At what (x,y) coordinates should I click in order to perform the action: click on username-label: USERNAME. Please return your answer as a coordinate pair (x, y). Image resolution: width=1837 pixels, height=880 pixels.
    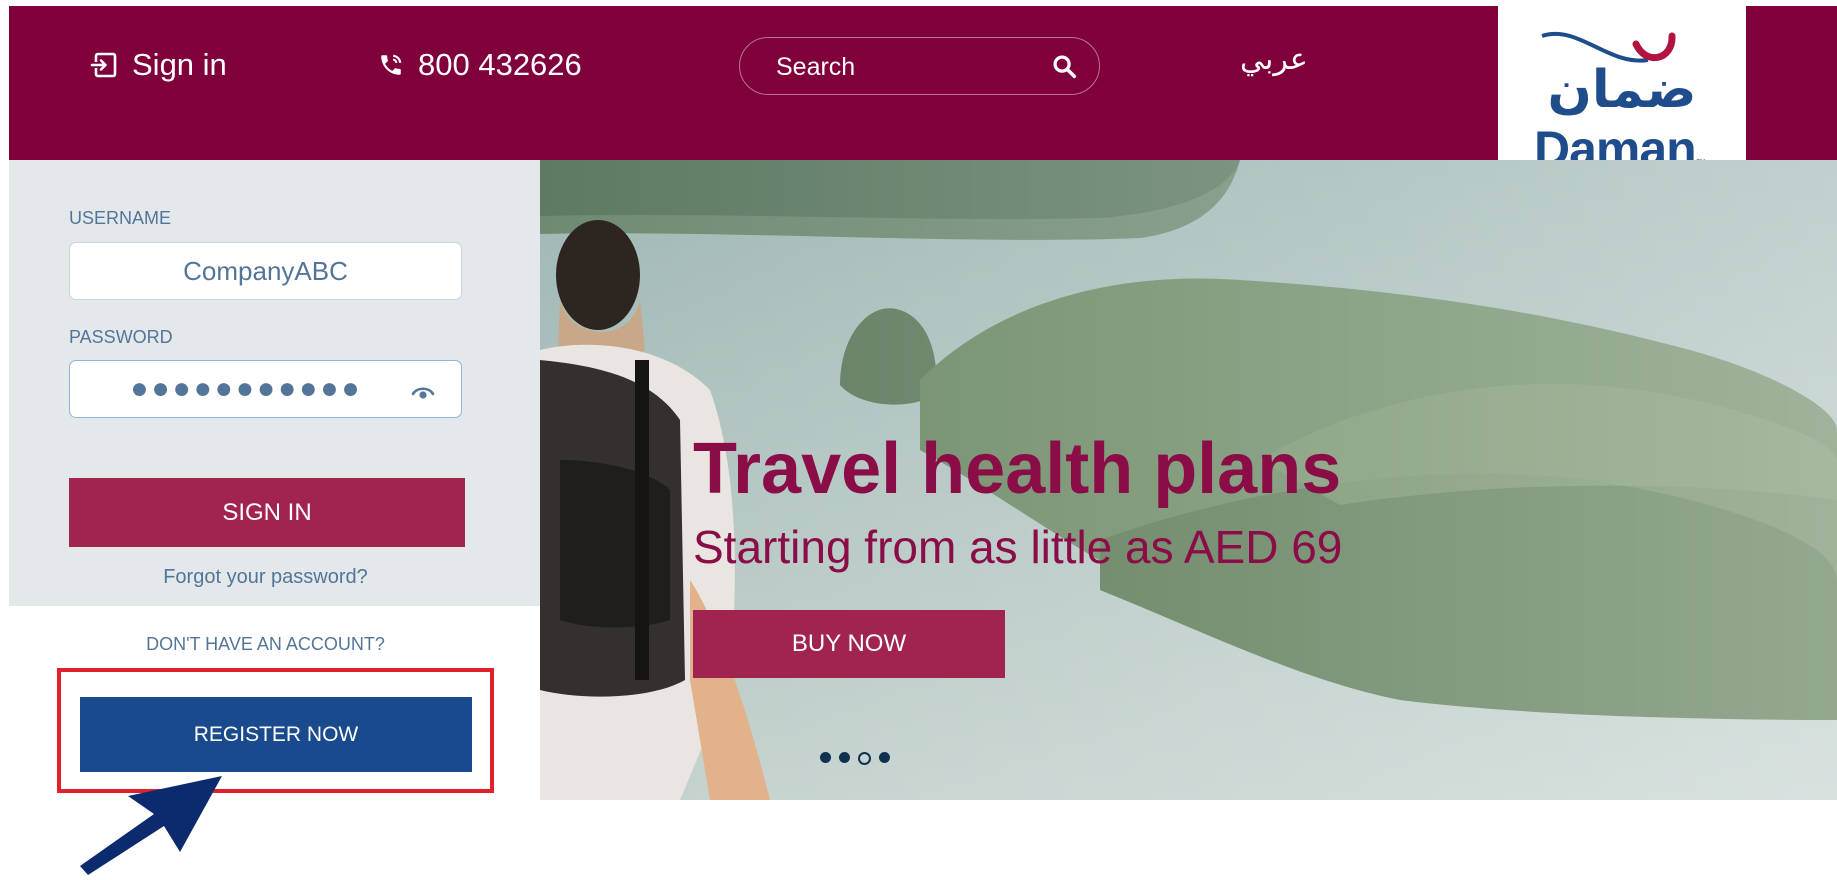
    Looking at the image, I should click on (120, 218).